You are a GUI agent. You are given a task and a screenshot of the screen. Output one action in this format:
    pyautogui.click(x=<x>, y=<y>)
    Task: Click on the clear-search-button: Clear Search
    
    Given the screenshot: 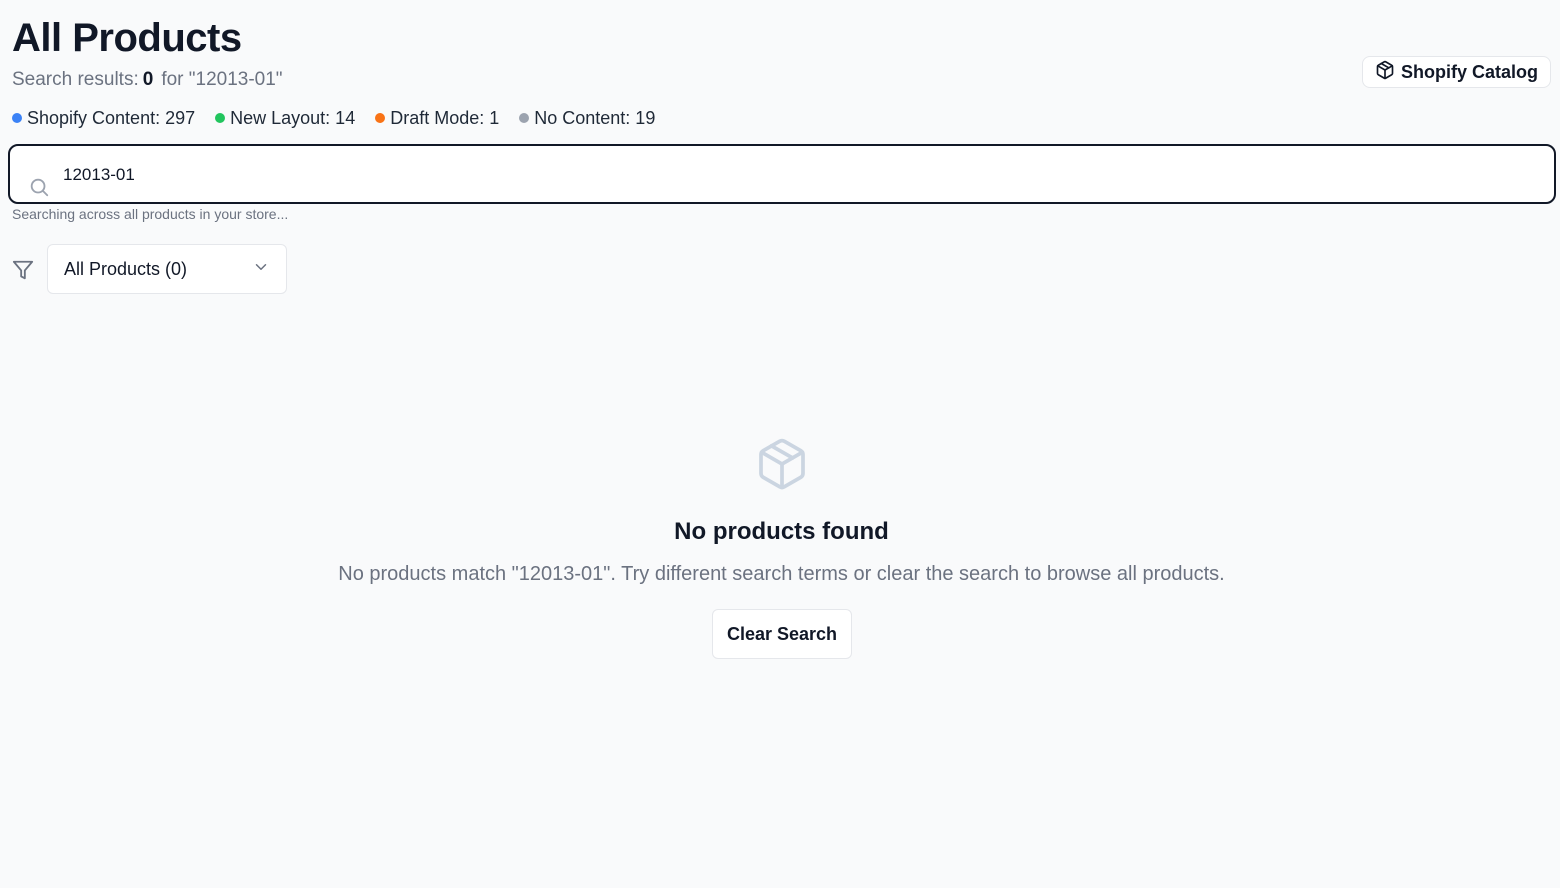 What is the action you would take?
    pyautogui.click(x=782, y=634)
    